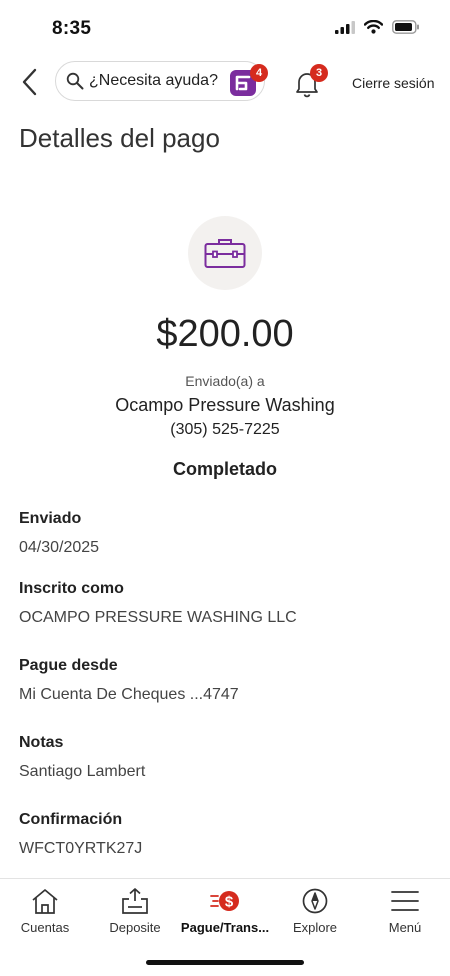  Describe the element at coordinates (319, 73) in the screenshot. I see `notifications-badge: 3` at that location.